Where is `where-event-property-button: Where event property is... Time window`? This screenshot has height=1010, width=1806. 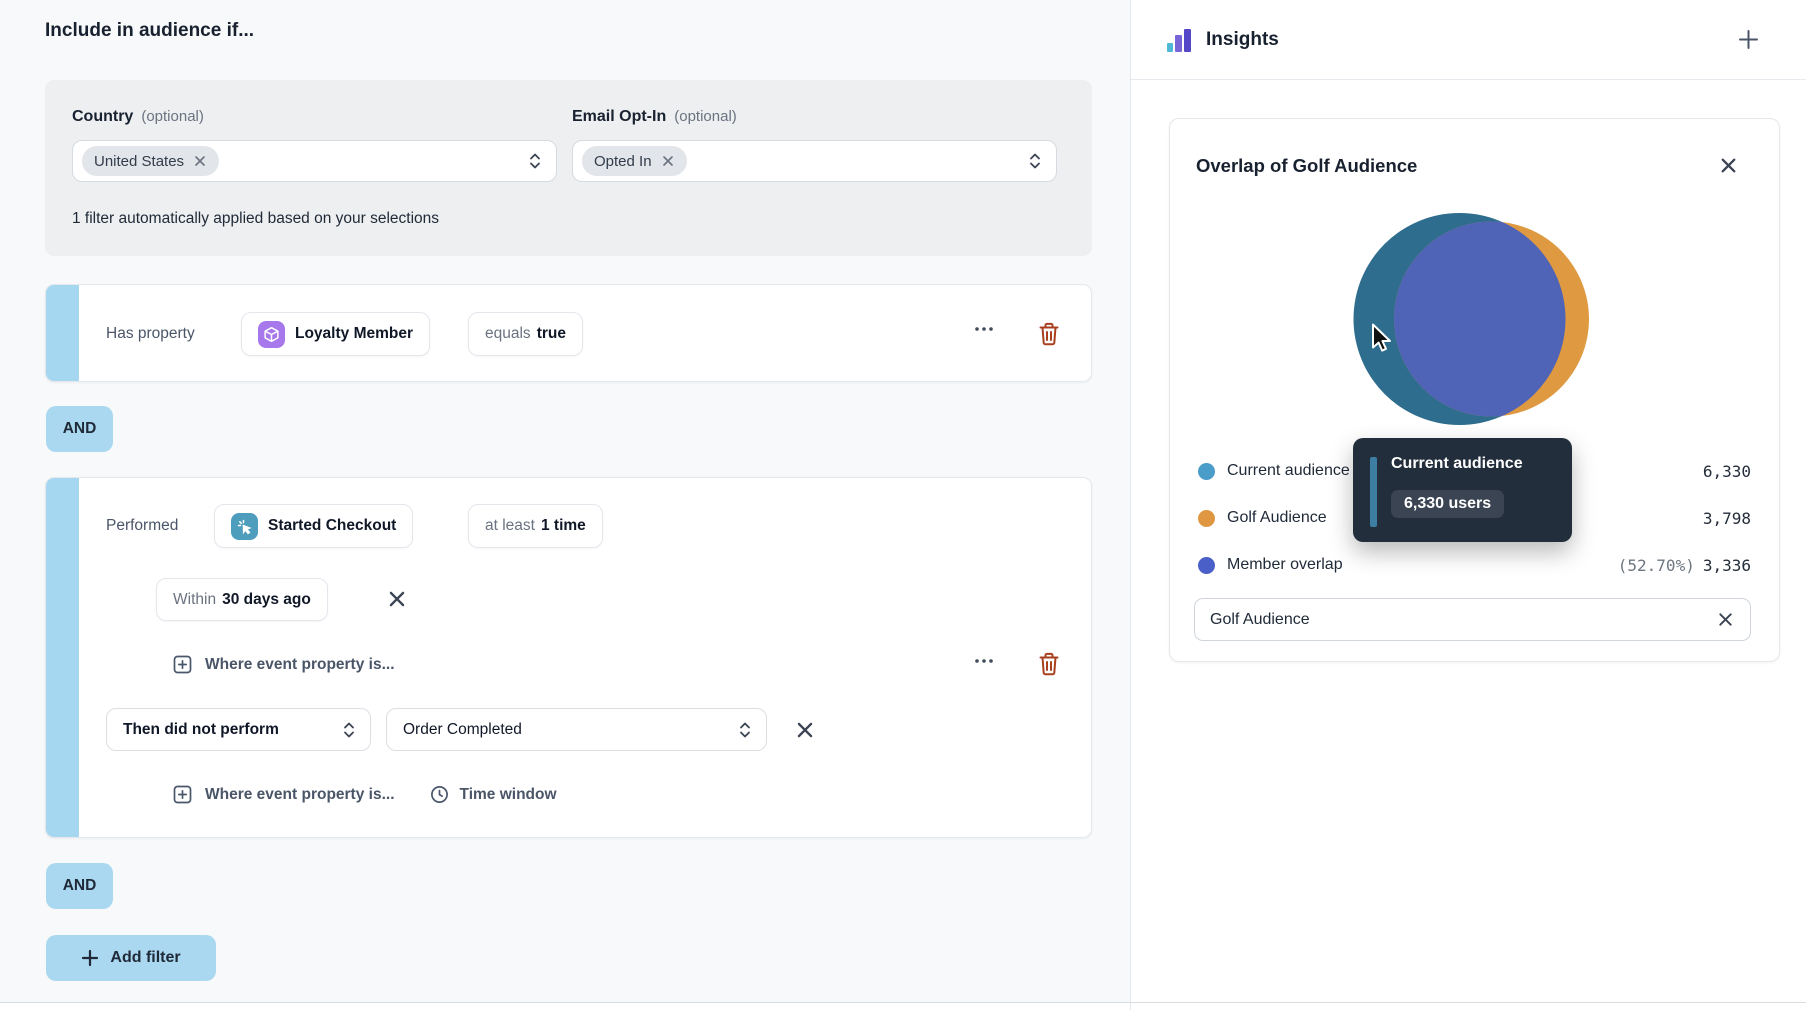 where-event-property-button: Where event property is... Time window is located at coordinates (365, 794).